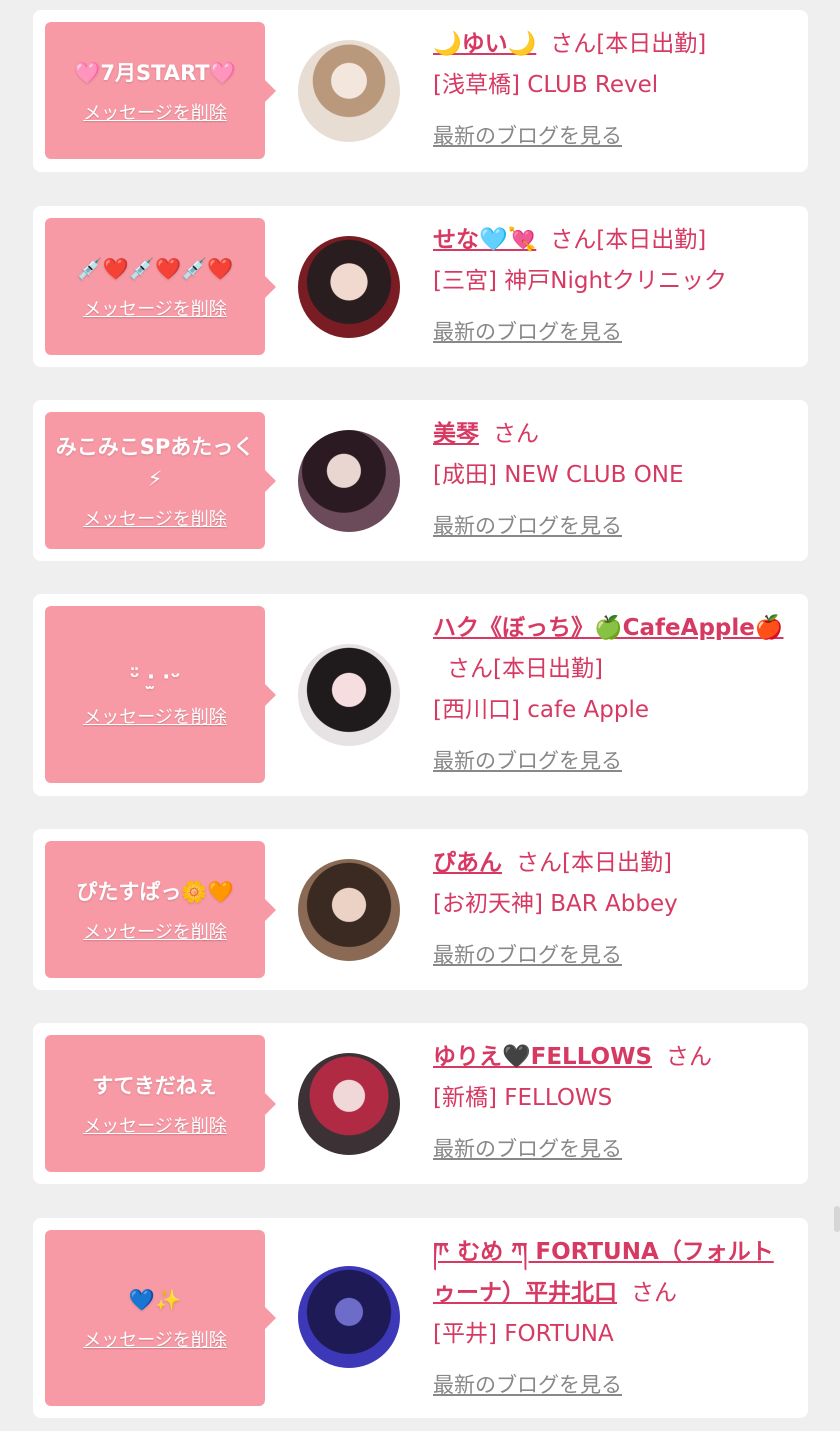 The height and width of the screenshot is (1431, 840). Describe the element at coordinates (155, 1300) in the screenshot. I see `message-text: 💙✨` at that location.